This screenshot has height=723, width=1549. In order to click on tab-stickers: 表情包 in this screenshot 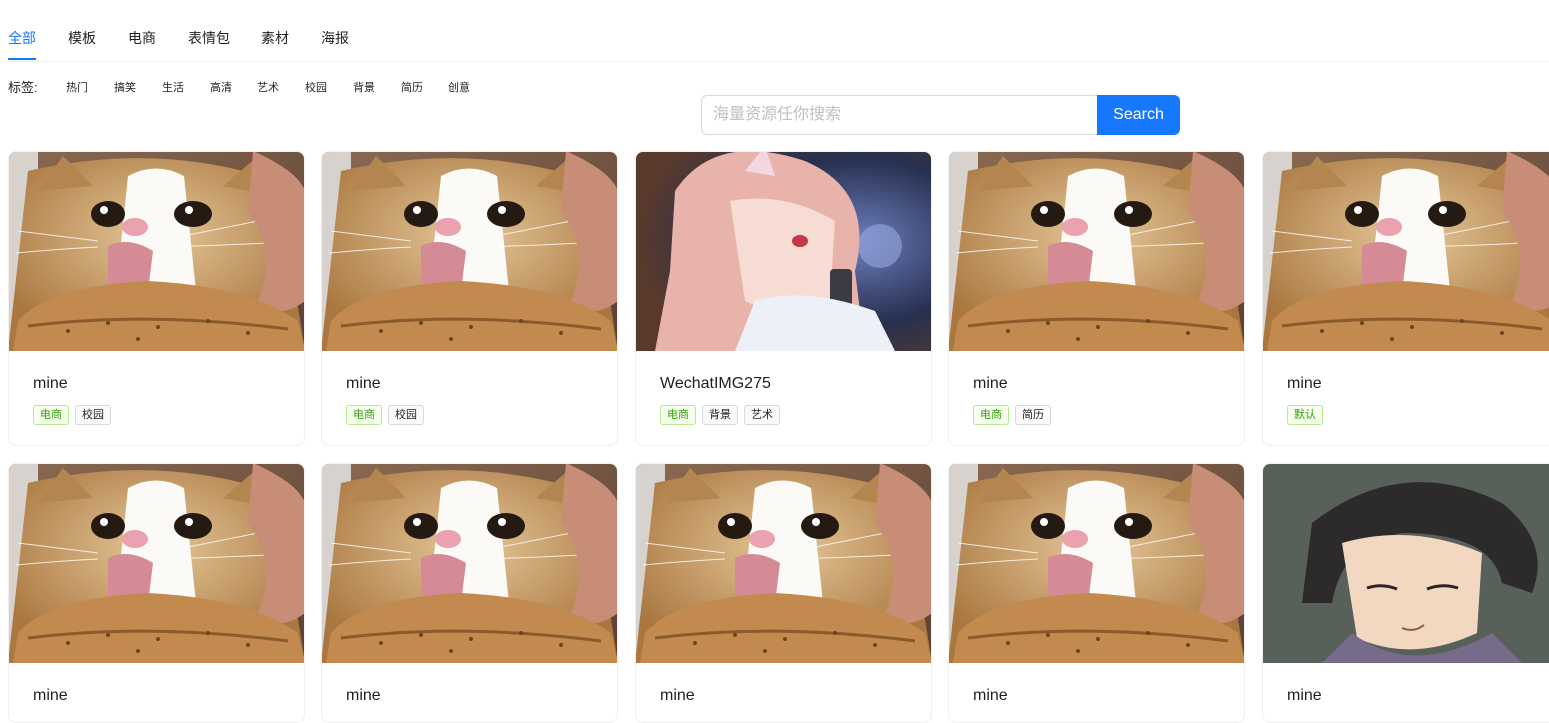, I will do `click(209, 38)`.